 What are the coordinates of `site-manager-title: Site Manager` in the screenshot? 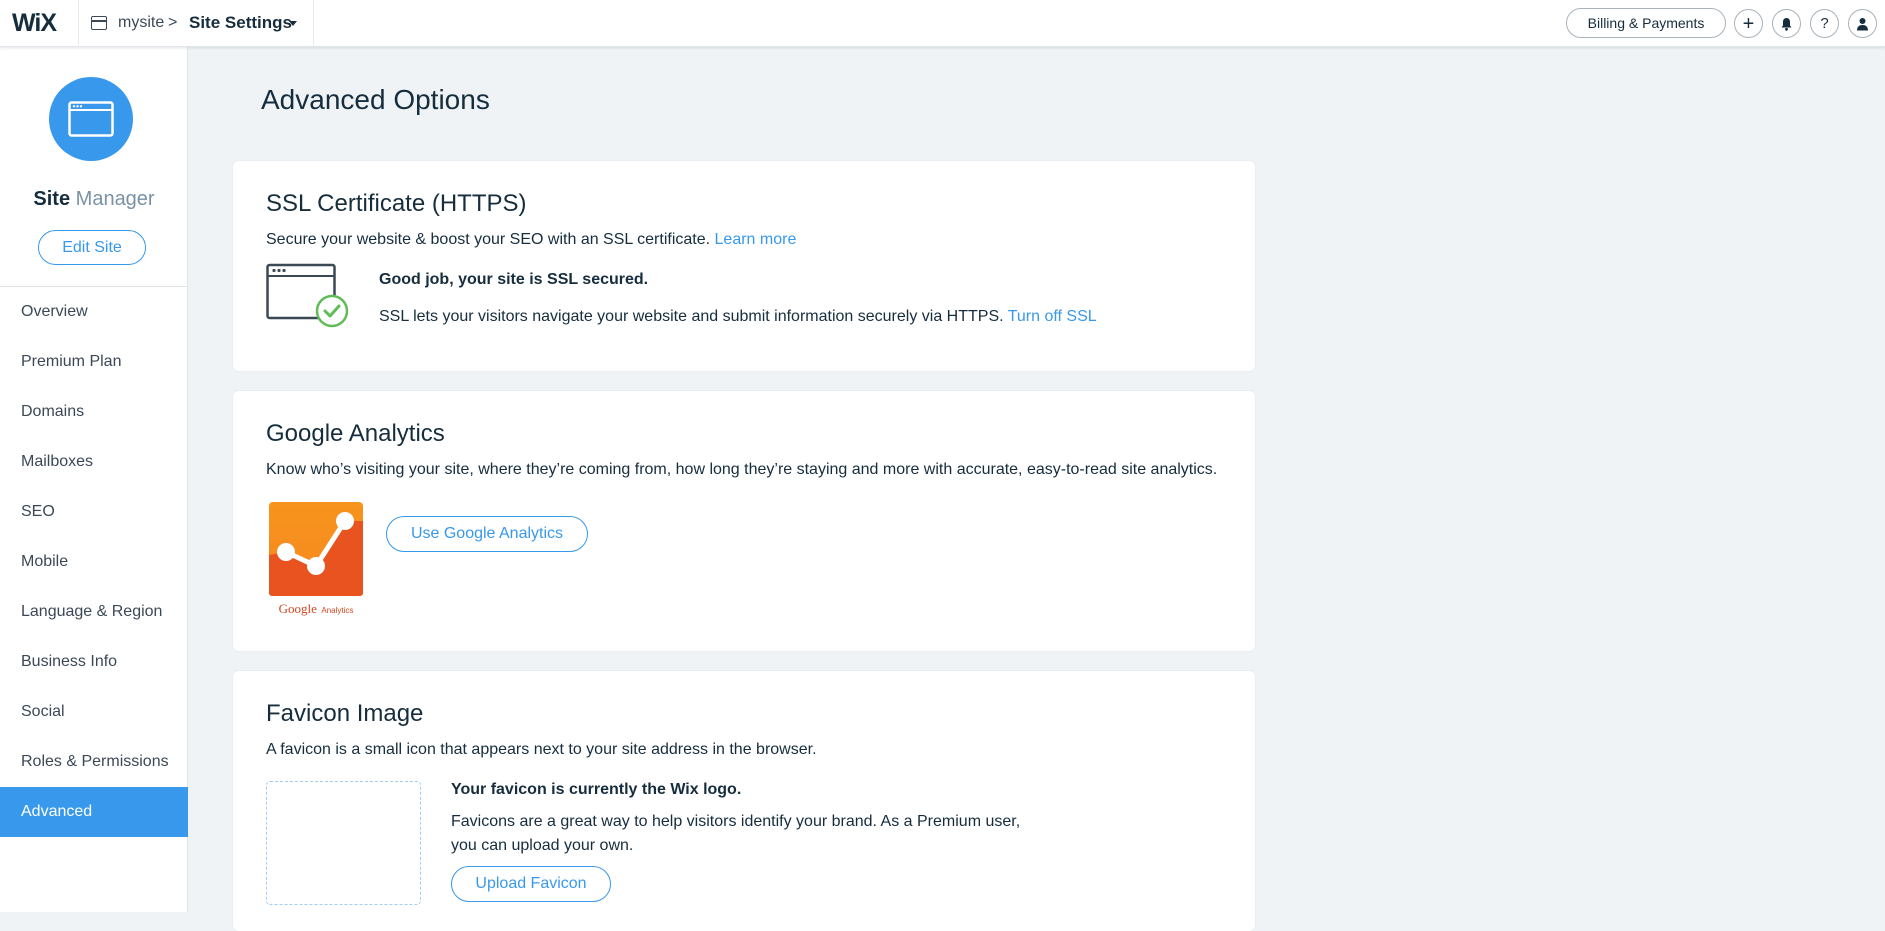 It's located at (94, 199).